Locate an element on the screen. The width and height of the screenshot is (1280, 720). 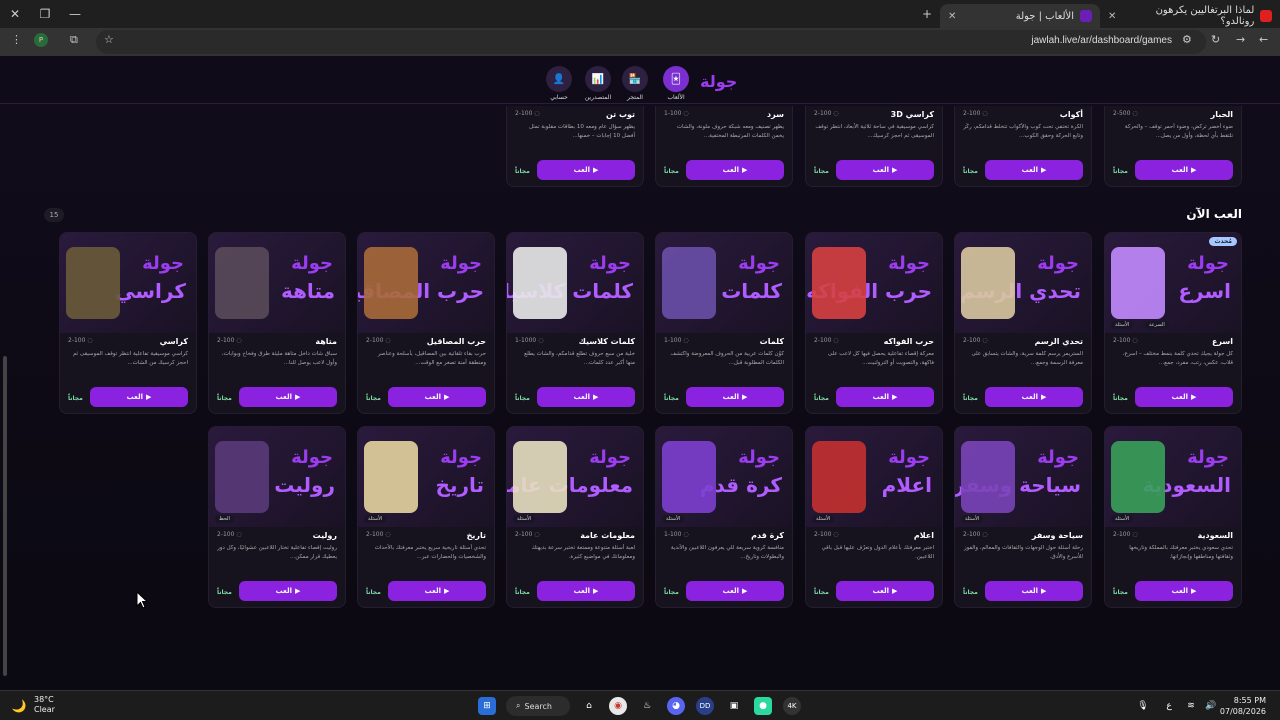
volume-icon: 🔊 is located at coordinates (1211, 706).